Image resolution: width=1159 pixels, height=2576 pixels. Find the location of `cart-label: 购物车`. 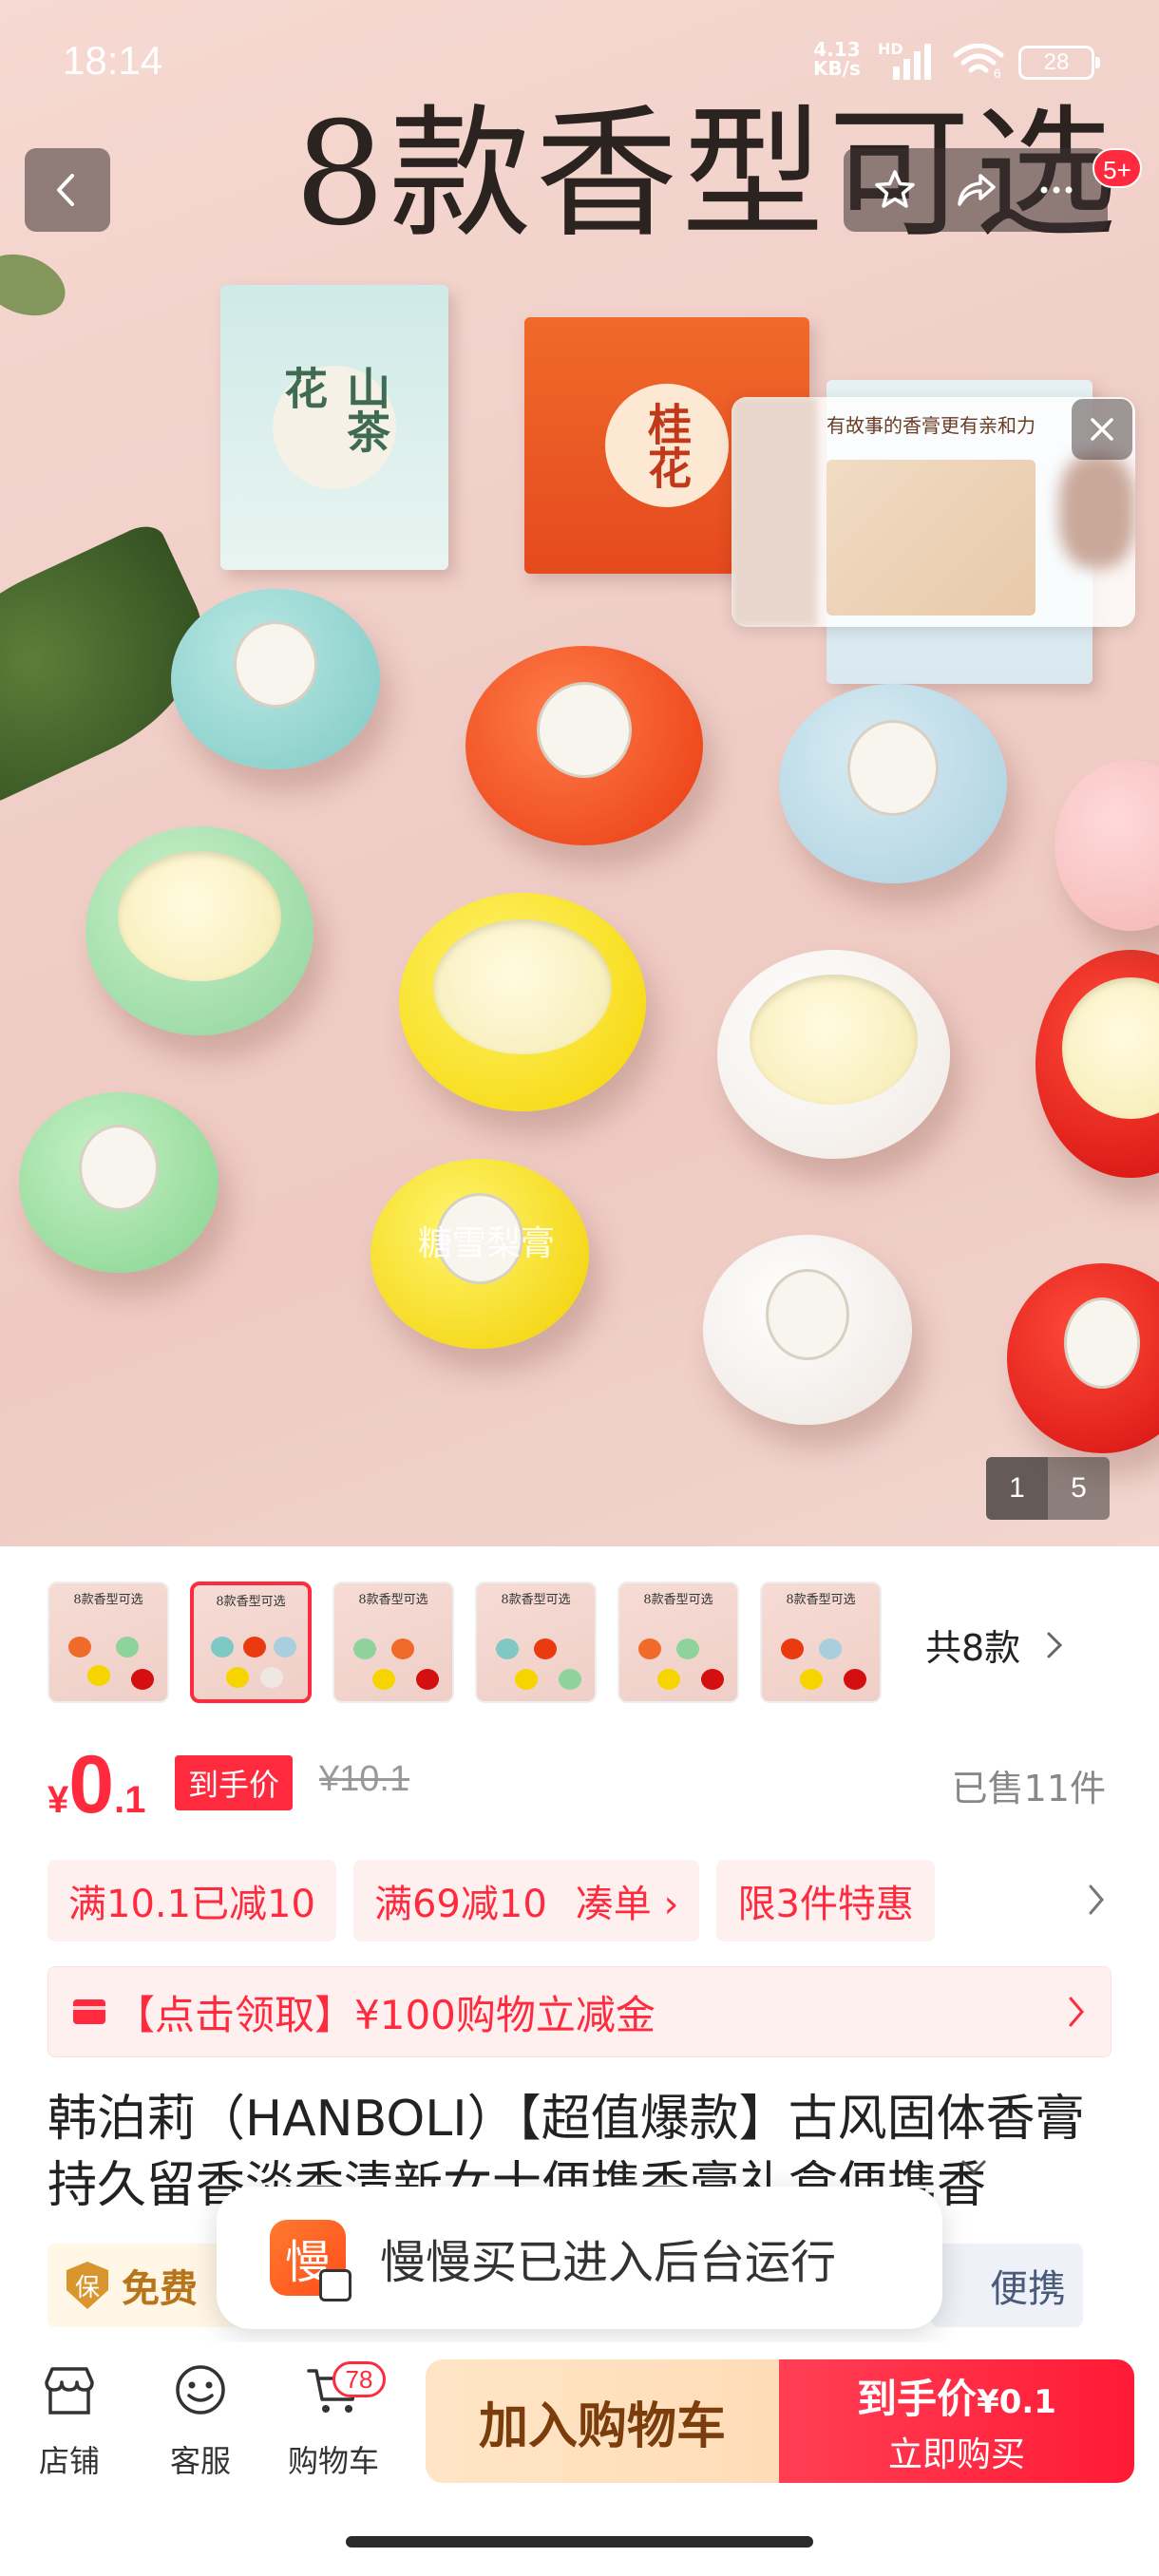

cart-label: 购物车 is located at coordinates (333, 2461).